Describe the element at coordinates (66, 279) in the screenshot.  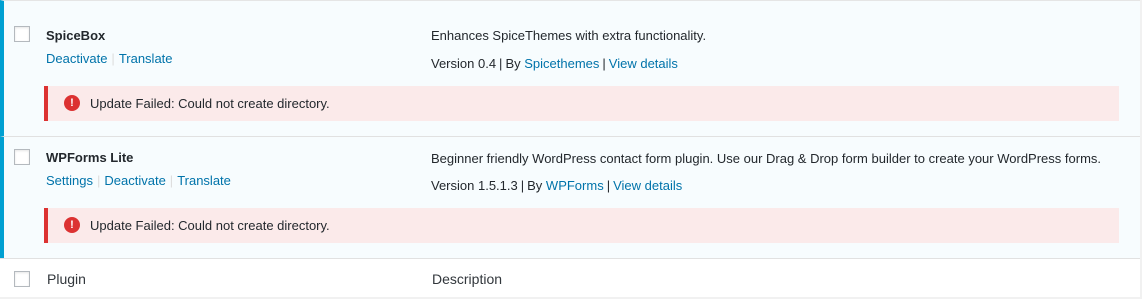
I see `column-header-plugin: Plugin` at that location.